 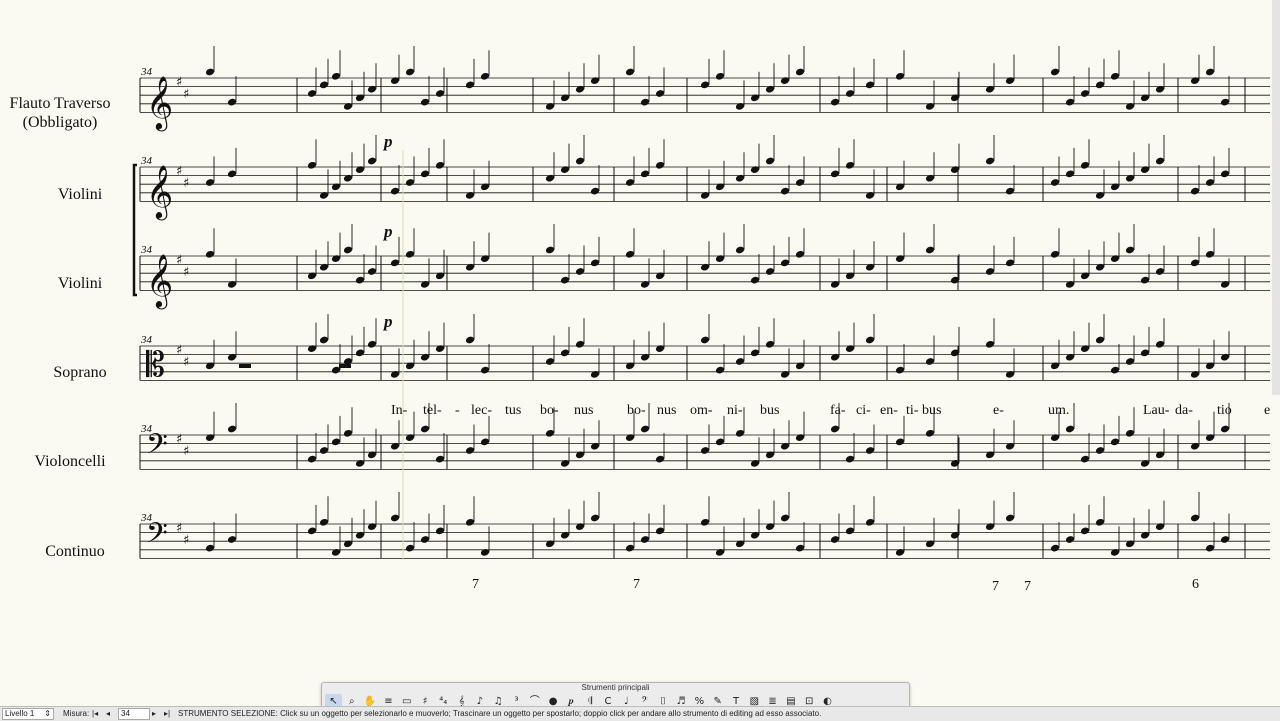 I want to click on lyric-syllable: en-, so click(x=889, y=411).